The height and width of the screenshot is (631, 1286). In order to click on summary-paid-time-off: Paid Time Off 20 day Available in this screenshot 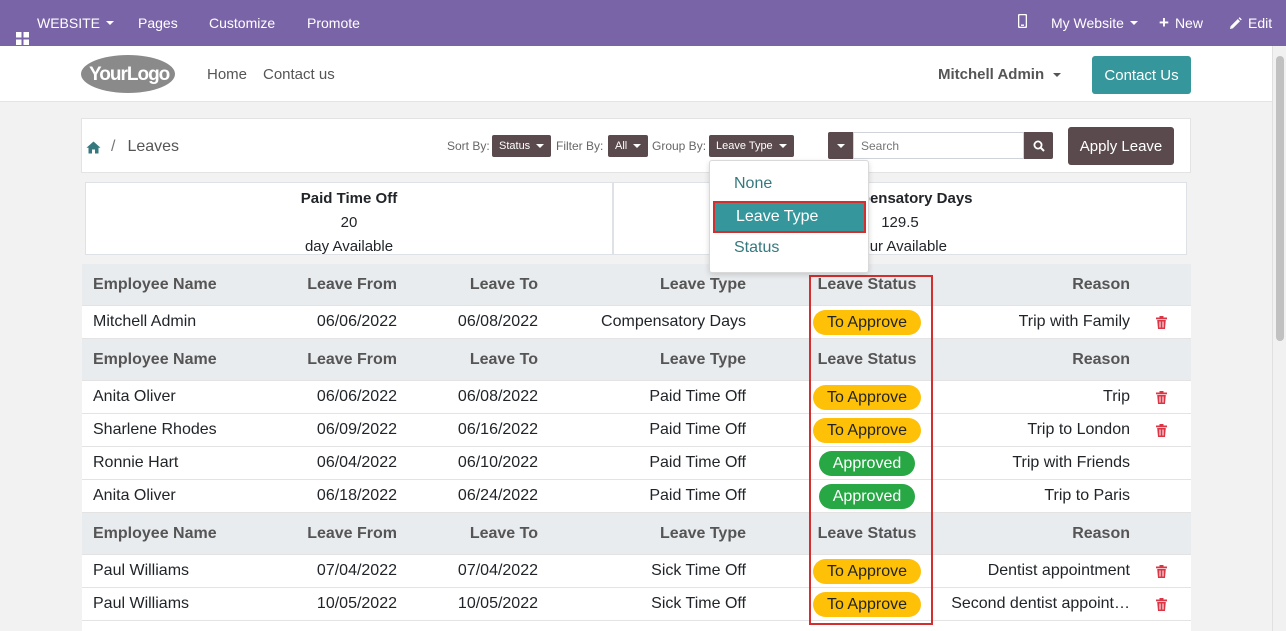, I will do `click(349, 218)`.